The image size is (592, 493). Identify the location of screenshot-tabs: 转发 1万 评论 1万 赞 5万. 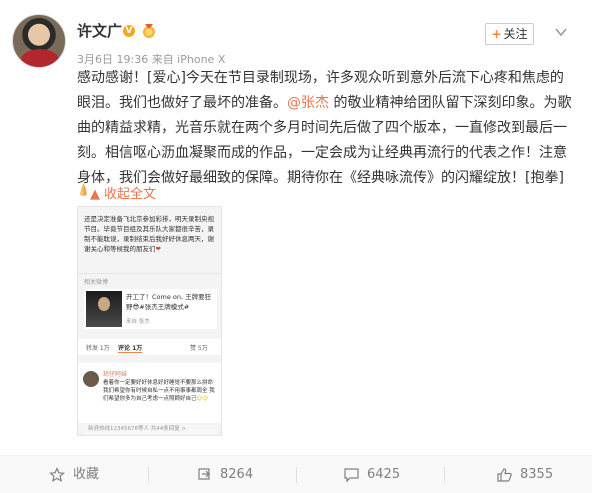
(149, 347).